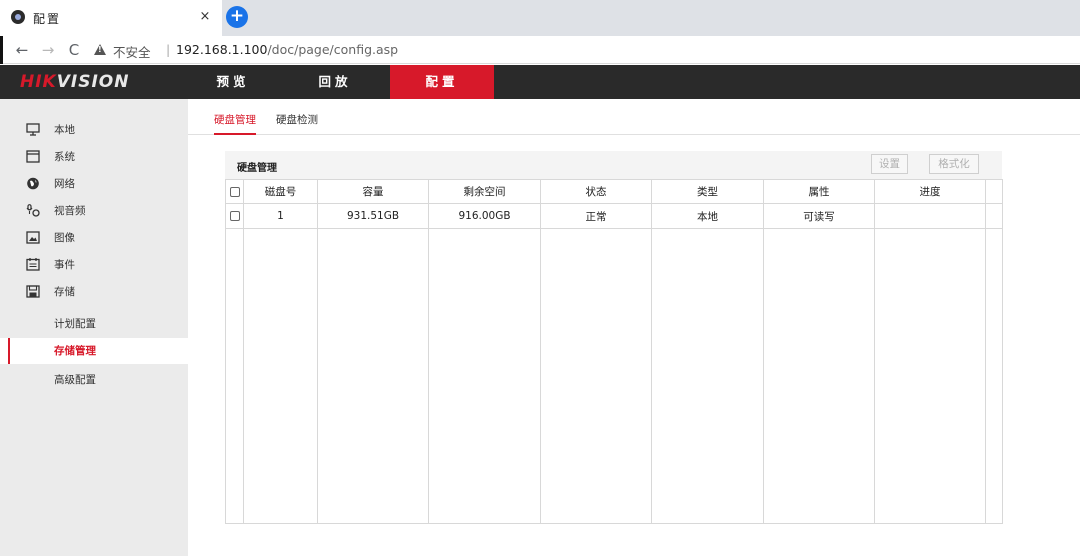 This screenshot has height=556, width=1080. What do you see at coordinates (94, 184) in the screenshot?
I see `sidebar-item-network: 网络` at bounding box center [94, 184].